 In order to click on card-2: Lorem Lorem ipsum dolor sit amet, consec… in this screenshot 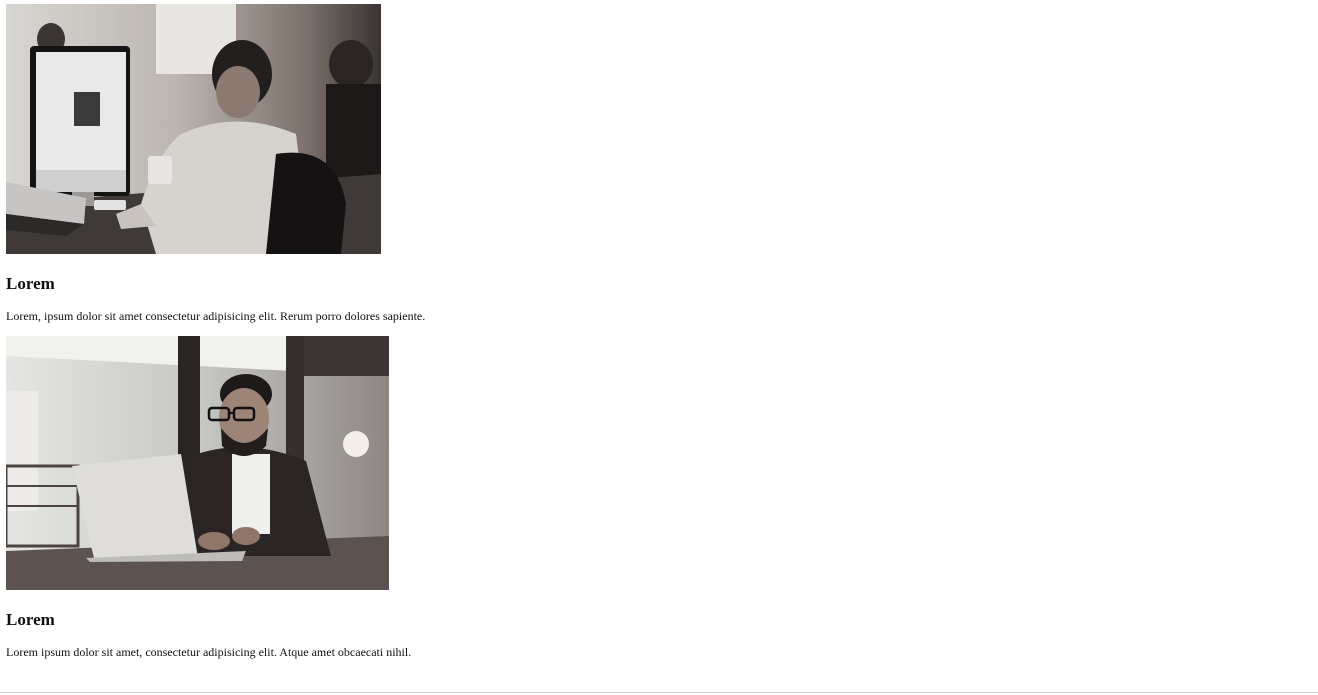, I will do `click(208, 497)`.